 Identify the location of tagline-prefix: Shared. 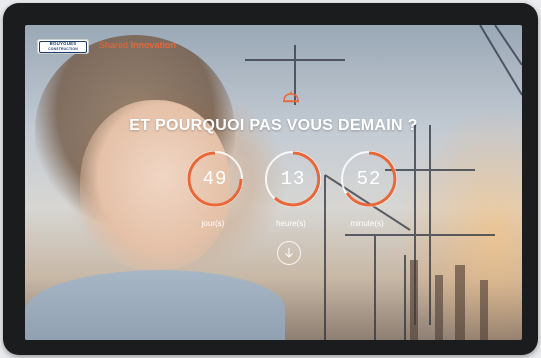
(115, 45).